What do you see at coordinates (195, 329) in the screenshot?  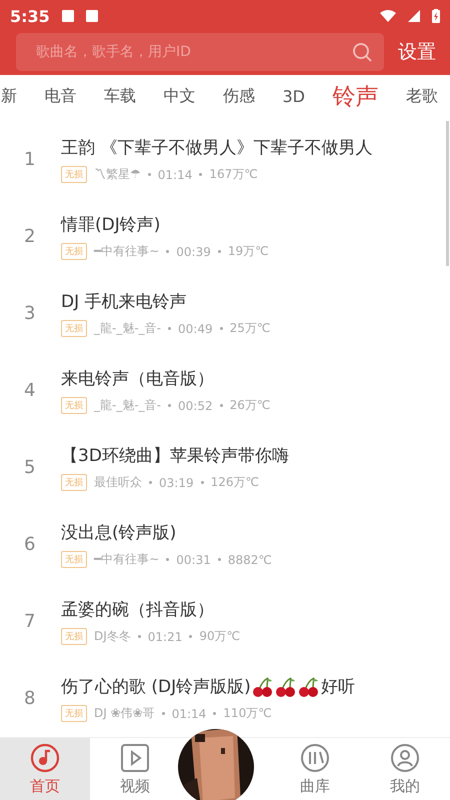 I see `song-duration: 00:49` at bounding box center [195, 329].